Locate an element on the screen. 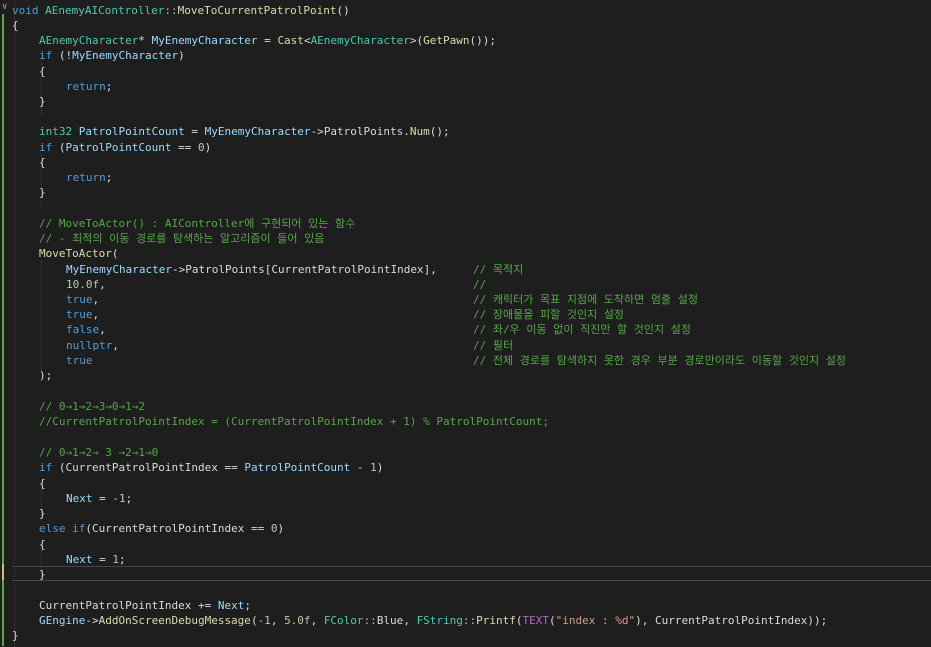  comment: // 캐릭터가 목표 지점에 도착하면 멈출 설정 is located at coordinates (586, 299).